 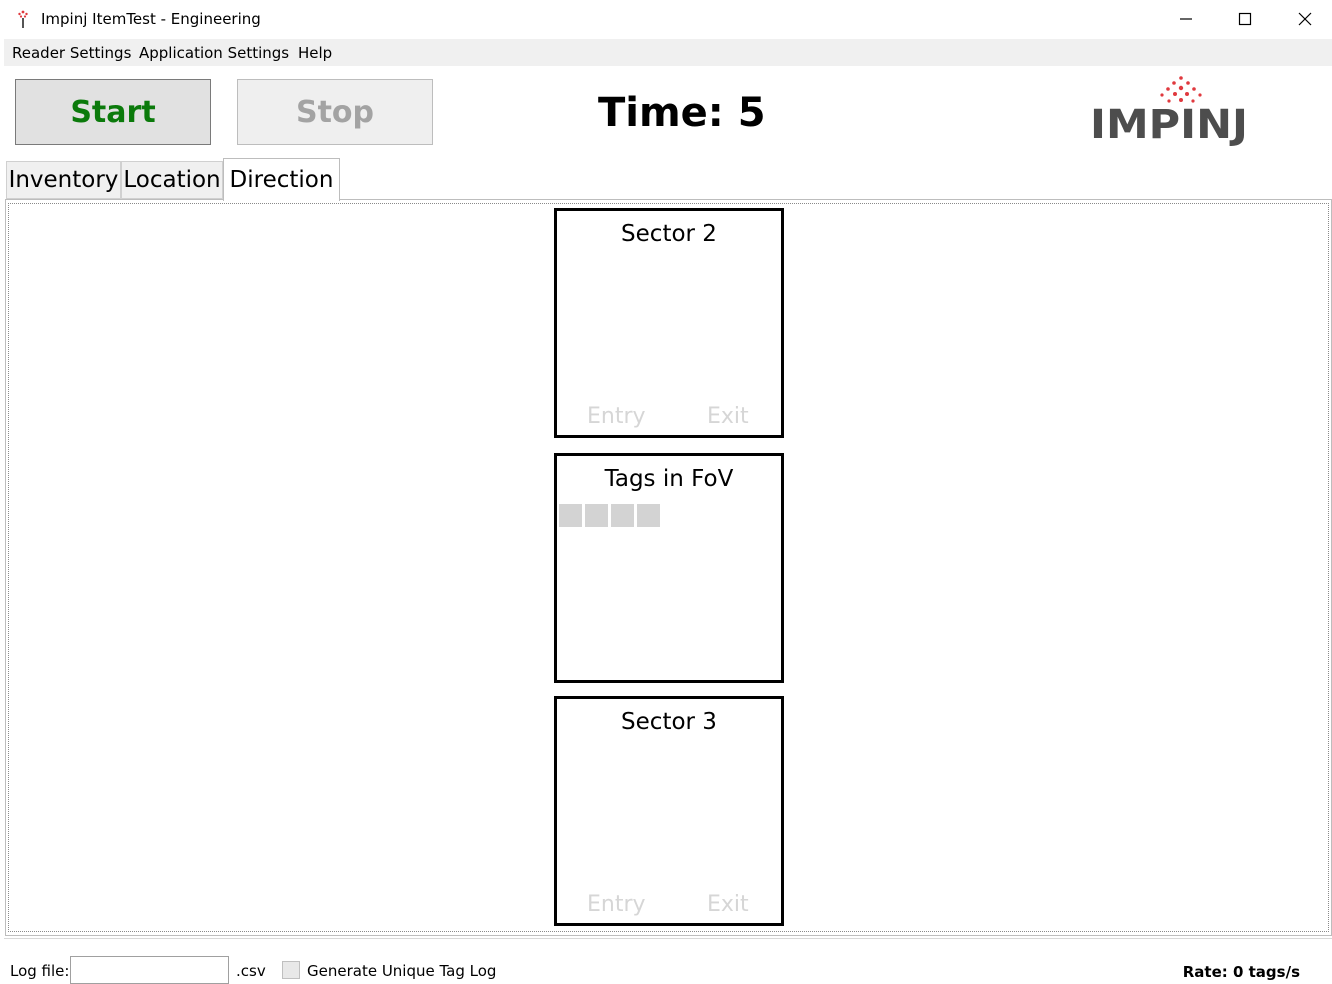 I want to click on title-bar: Impinj ItemTest - Engineering, so click(x=666, y=19).